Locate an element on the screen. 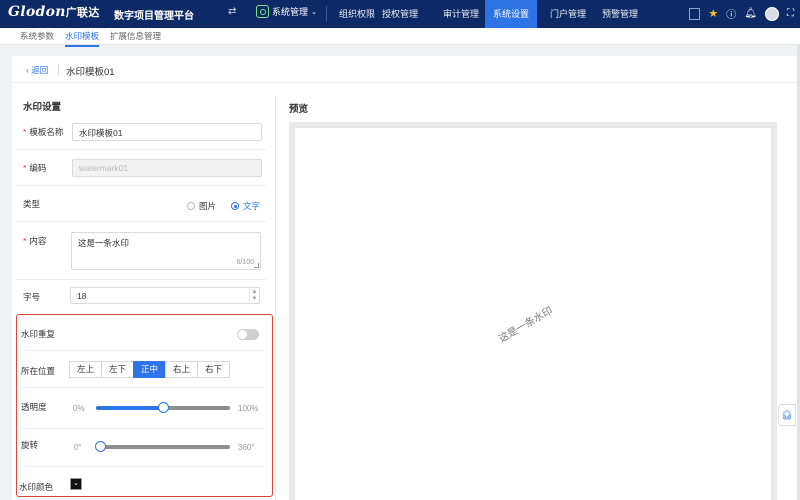  position-label: 所在位置 is located at coordinates (38, 371).